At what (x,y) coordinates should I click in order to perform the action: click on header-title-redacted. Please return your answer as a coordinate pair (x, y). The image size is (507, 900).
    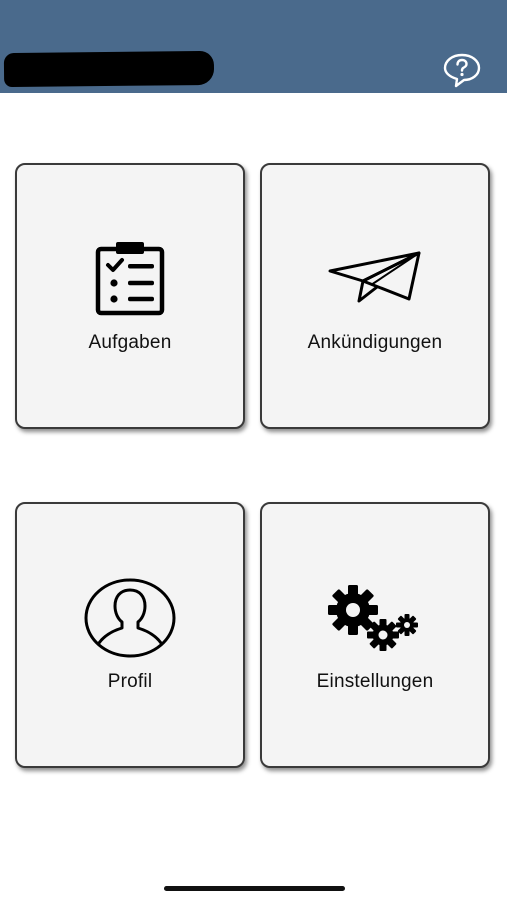
    Looking at the image, I should click on (109, 69).